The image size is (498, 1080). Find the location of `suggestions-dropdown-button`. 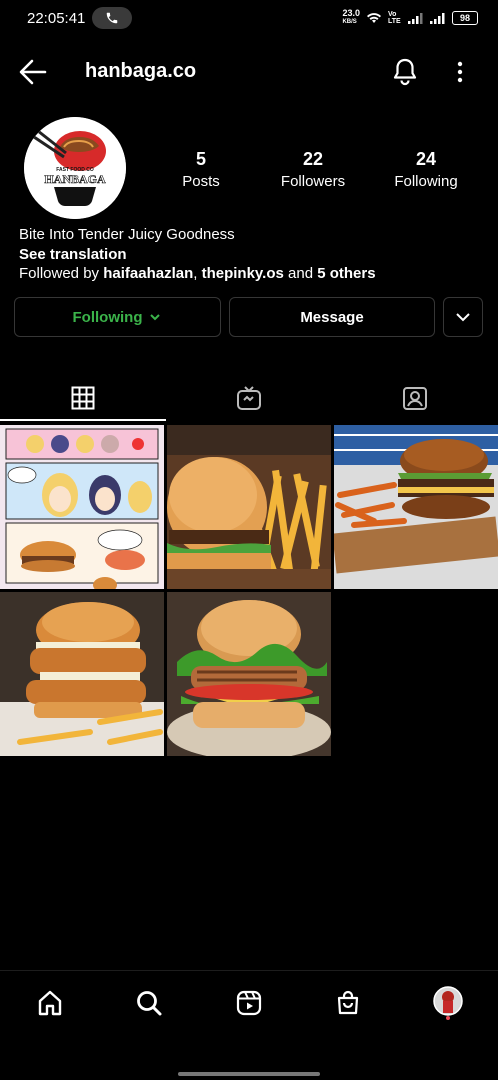

suggestions-dropdown-button is located at coordinates (463, 317).